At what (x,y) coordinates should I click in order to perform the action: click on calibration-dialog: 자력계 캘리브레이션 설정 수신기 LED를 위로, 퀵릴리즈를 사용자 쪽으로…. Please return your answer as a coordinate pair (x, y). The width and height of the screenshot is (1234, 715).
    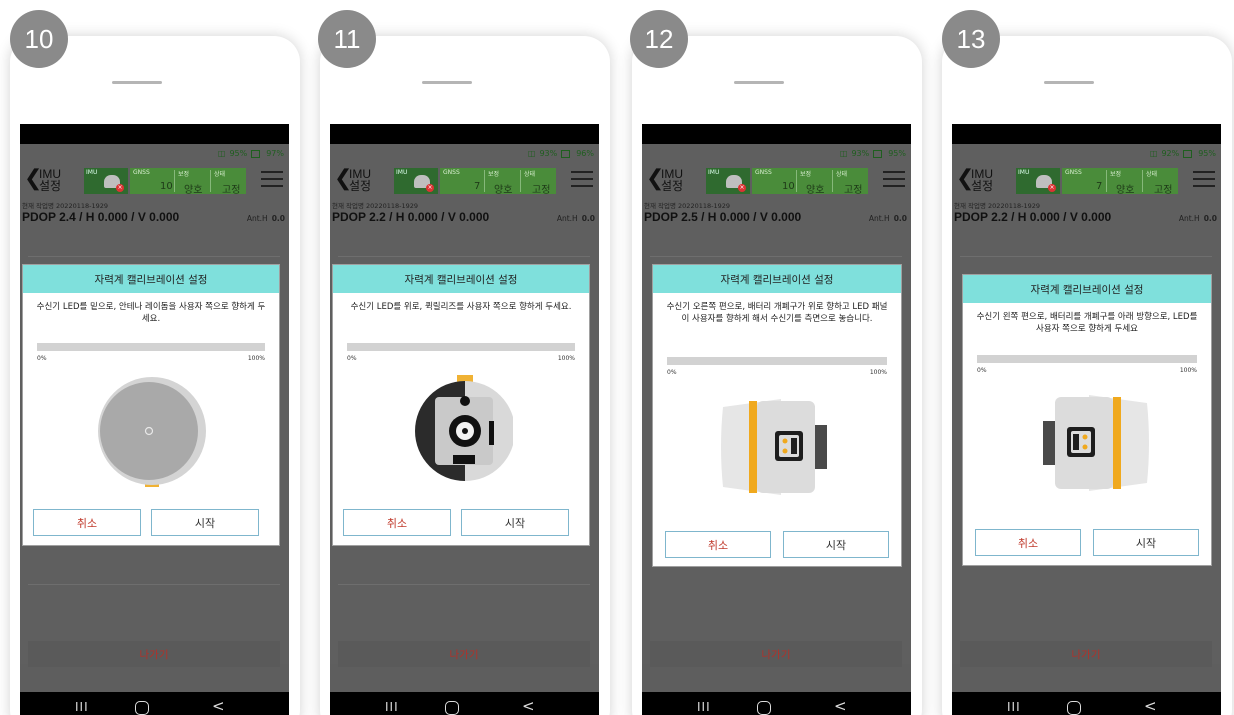
    Looking at the image, I should click on (461, 405).